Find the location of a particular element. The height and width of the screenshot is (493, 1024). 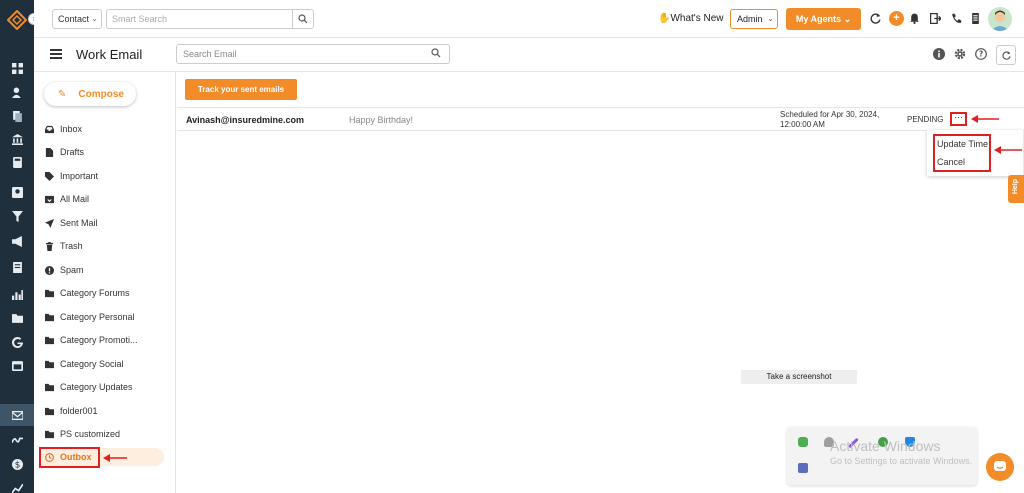

folder-drafts: Drafts is located at coordinates (102, 152).